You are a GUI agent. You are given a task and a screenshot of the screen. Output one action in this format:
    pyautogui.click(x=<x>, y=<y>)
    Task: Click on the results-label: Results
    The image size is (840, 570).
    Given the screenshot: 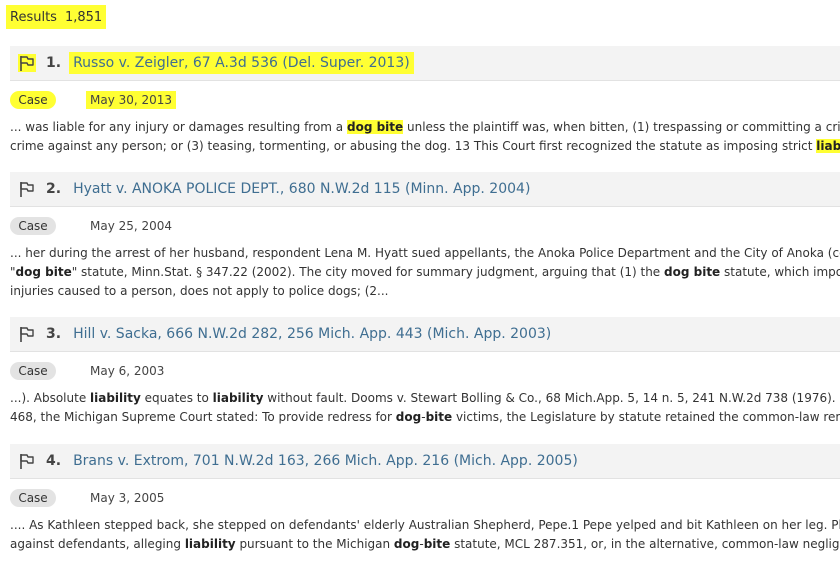 What is the action you would take?
    pyautogui.click(x=33, y=17)
    